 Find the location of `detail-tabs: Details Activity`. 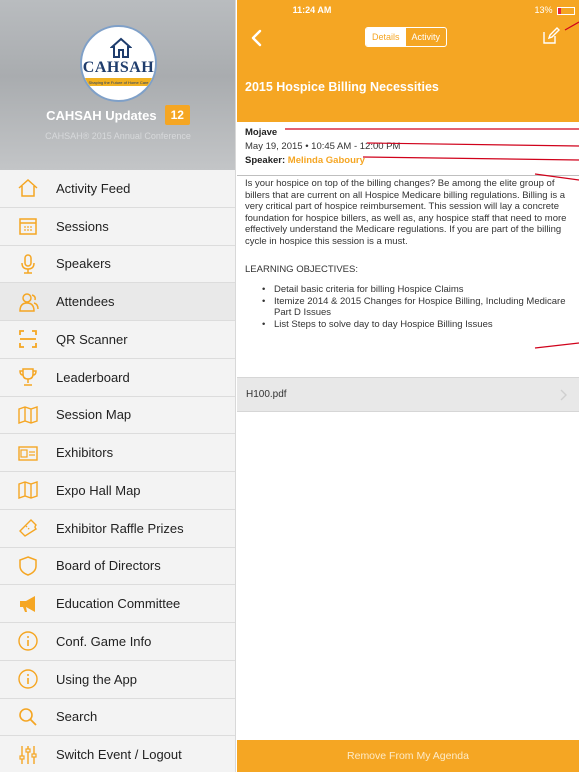

detail-tabs: Details Activity is located at coordinates (406, 37).